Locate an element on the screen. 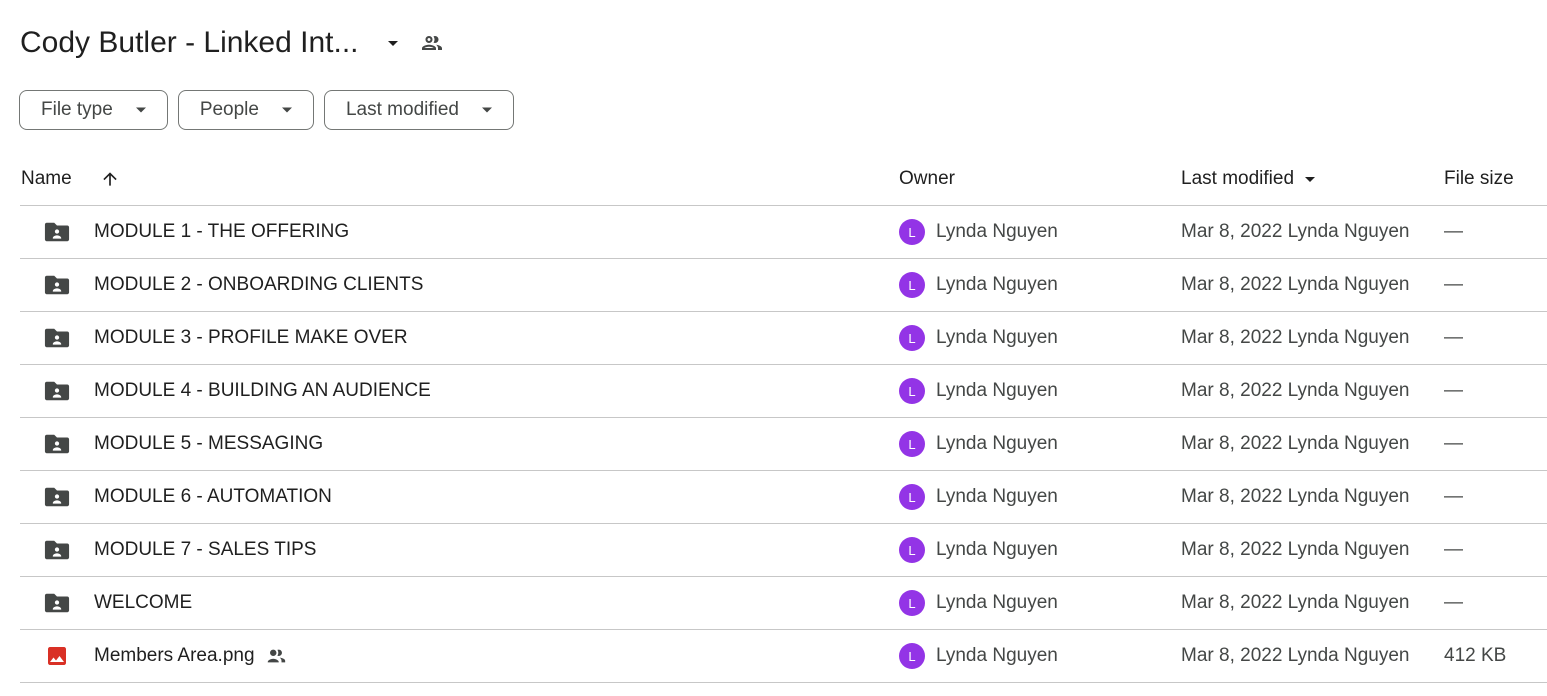 This screenshot has height=696, width=1547. file-name-cell: MODULE 1 - THE OFFERING is located at coordinates (221, 232).